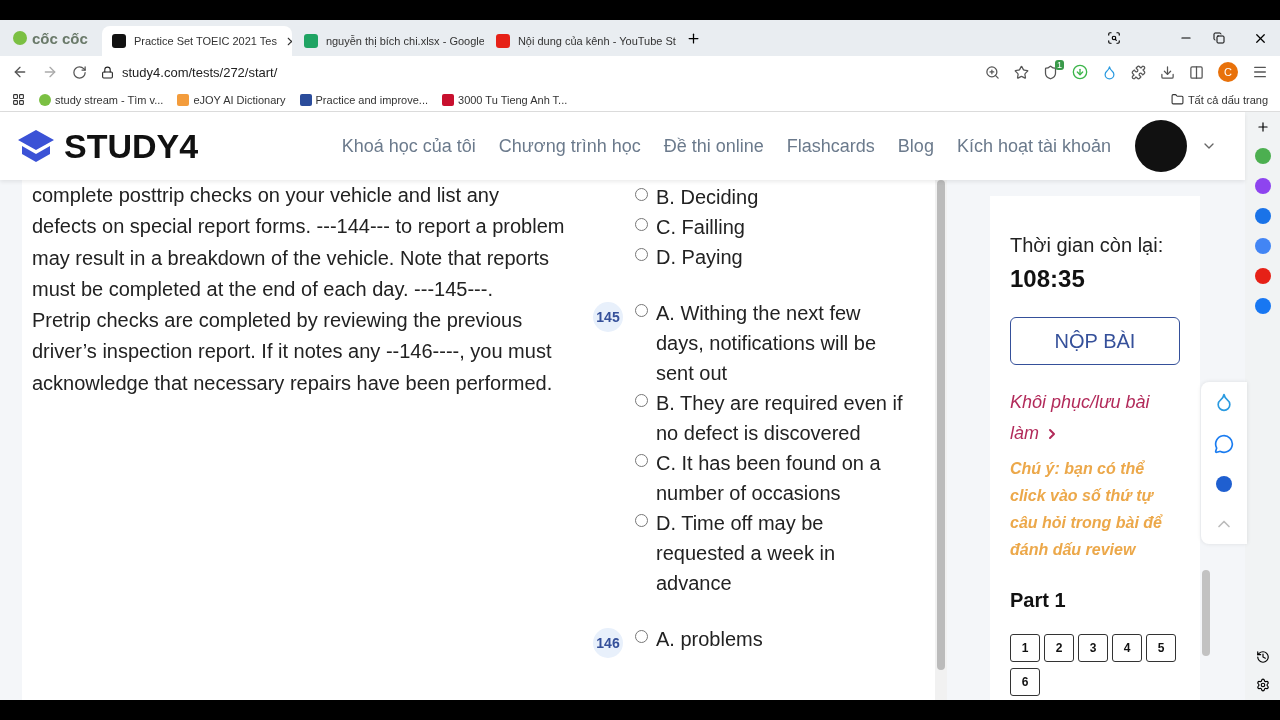 The width and height of the screenshot is (1280, 720). I want to click on zoom-icon, so click(992, 72).